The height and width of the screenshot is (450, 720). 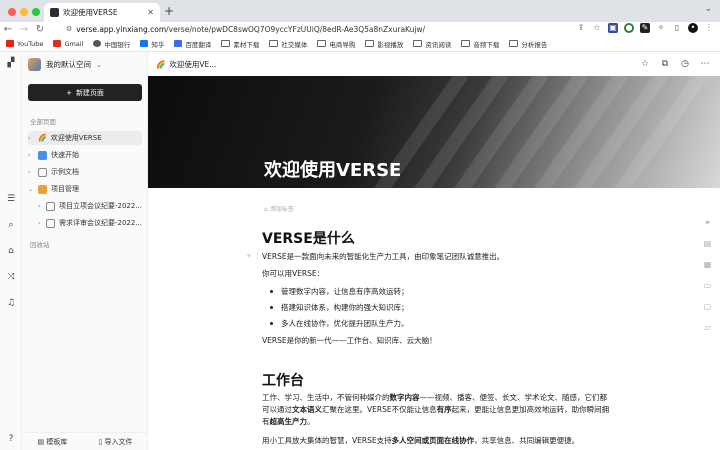 I want to click on help-icon: ?, so click(x=11, y=439).